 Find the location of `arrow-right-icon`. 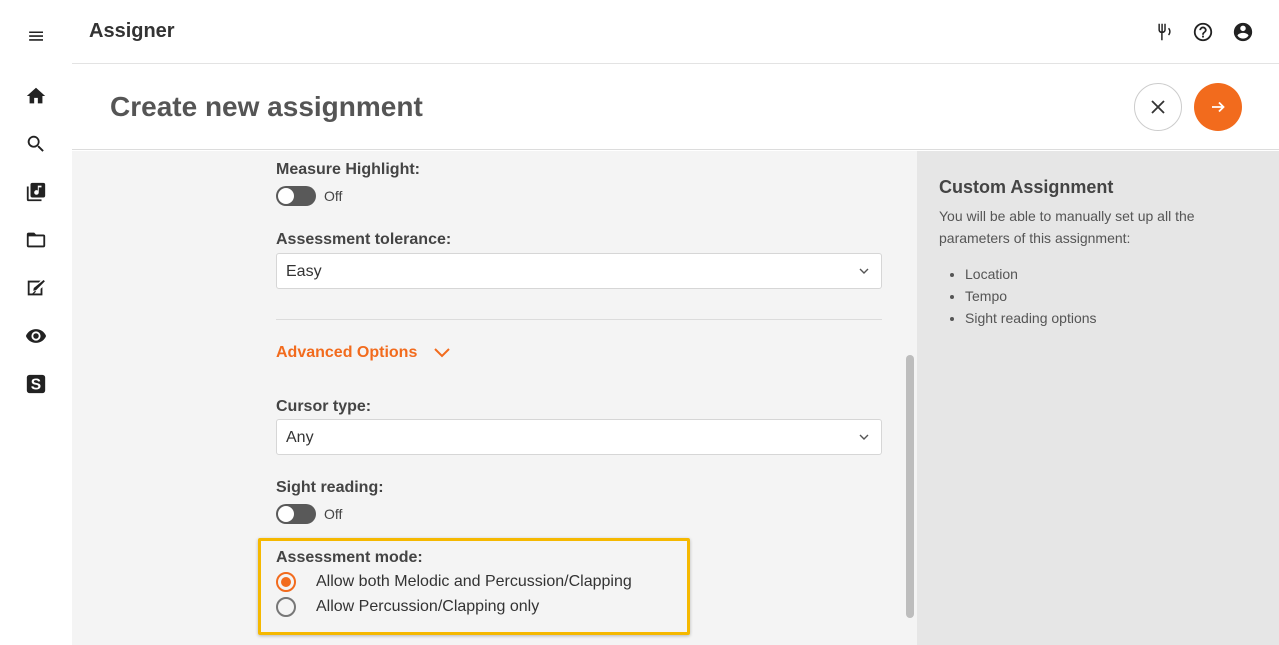

arrow-right-icon is located at coordinates (1218, 107).